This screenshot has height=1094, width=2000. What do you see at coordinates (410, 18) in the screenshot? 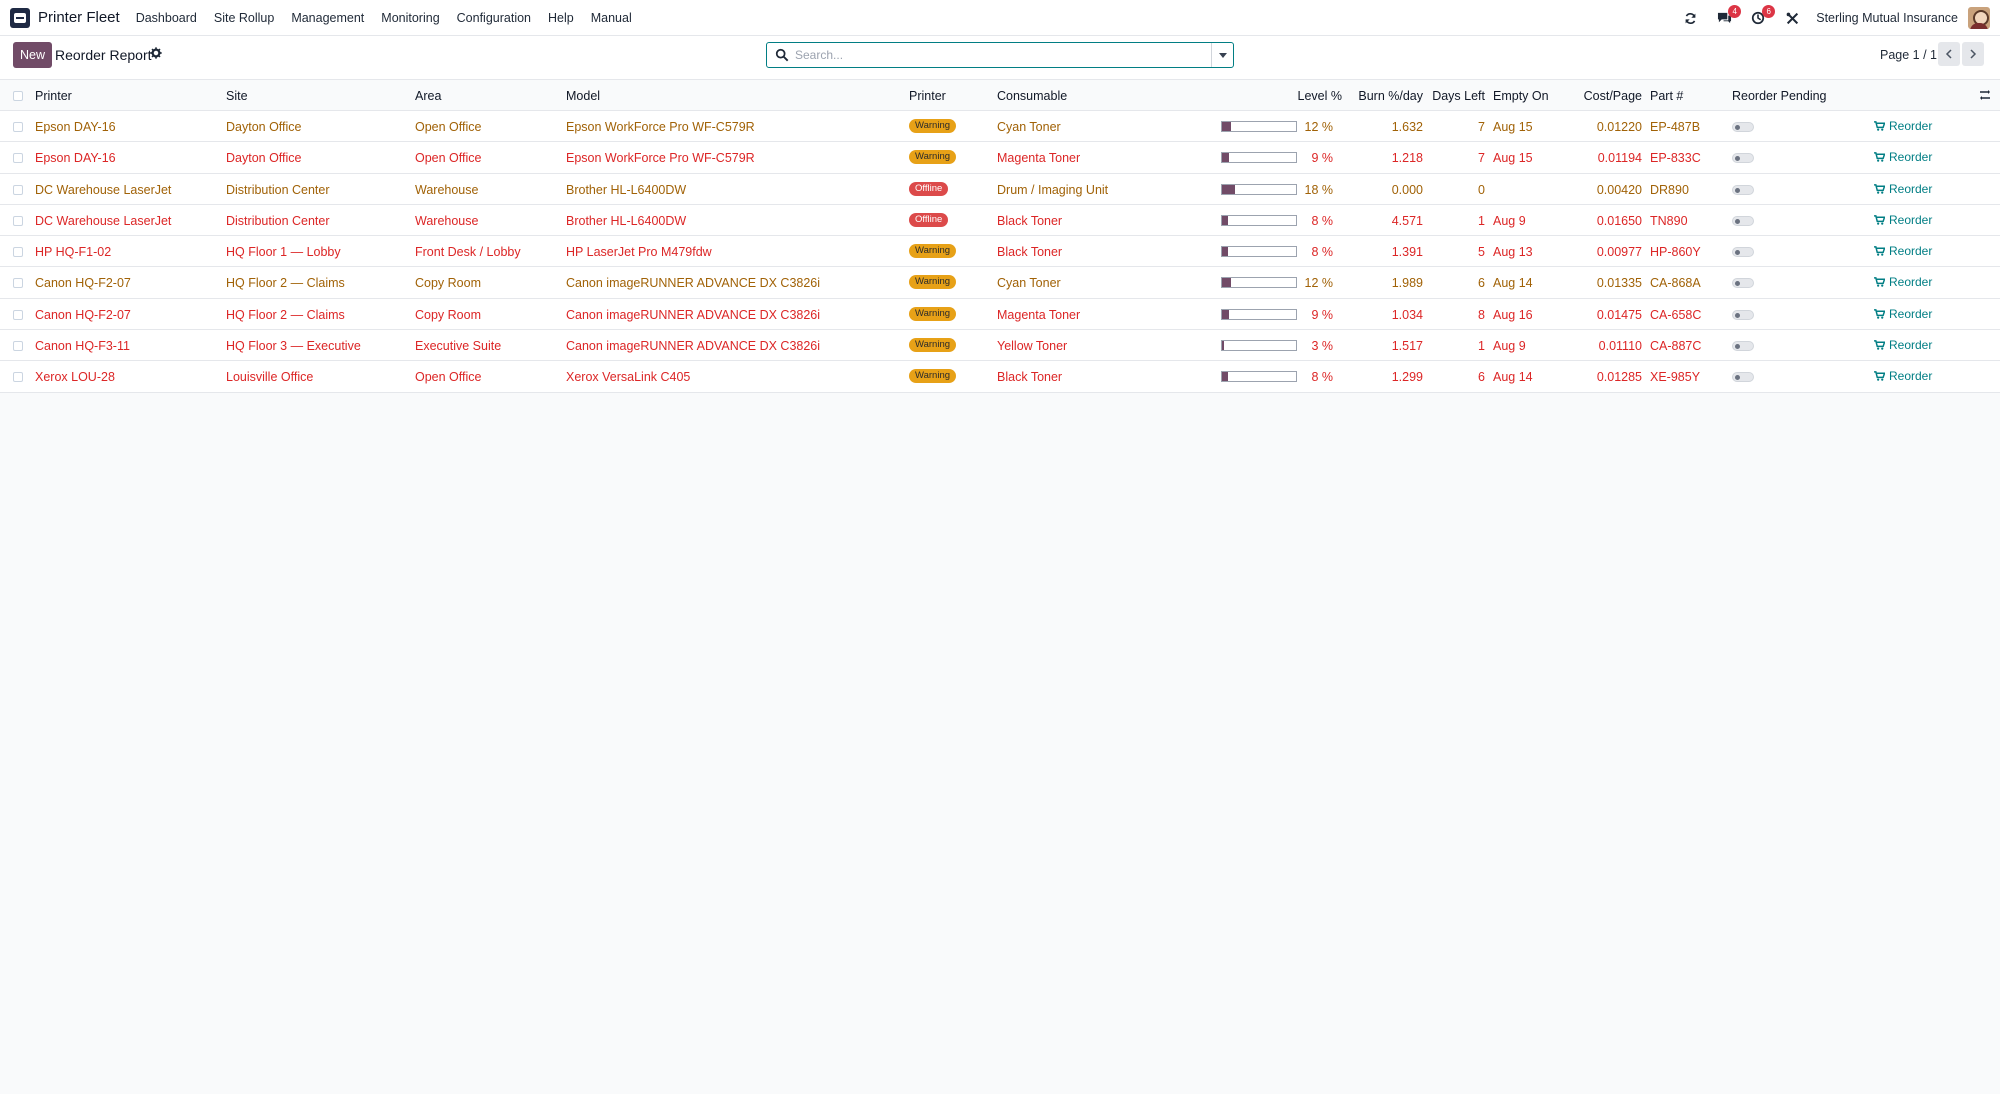
I see `menu-monitoring: Monitoring` at bounding box center [410, 18].